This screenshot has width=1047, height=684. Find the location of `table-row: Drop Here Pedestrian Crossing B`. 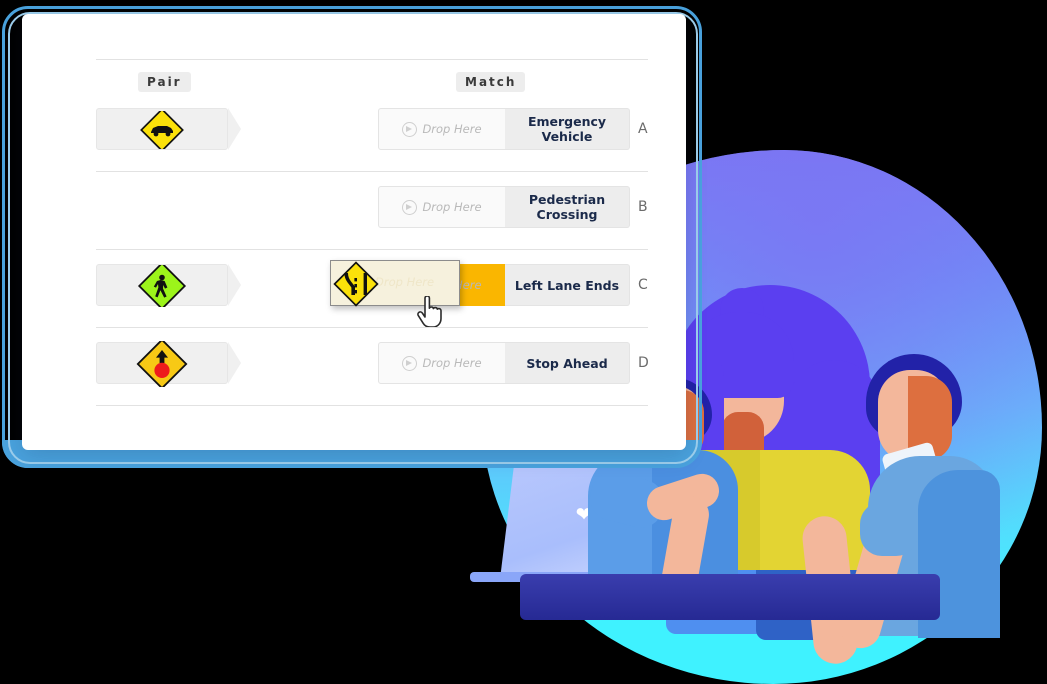

table-row: Drop Here Pedestrian Crossing B is located at coordinates (354, 211).